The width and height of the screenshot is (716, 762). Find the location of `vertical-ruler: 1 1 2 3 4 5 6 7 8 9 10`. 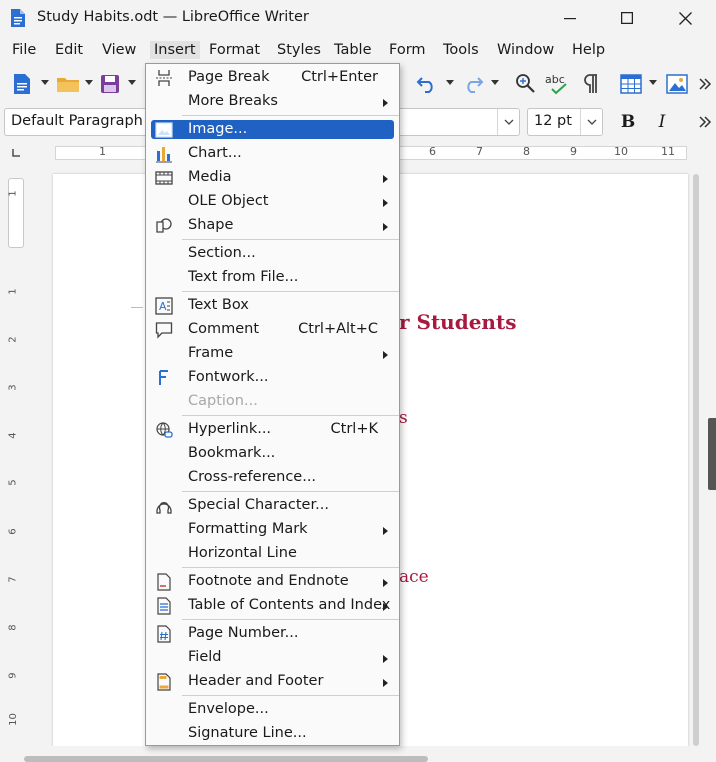

vertical-ruler: 1 1 2 3 4 5 6 7 8 9 10 is located at coordinates (15, 460).